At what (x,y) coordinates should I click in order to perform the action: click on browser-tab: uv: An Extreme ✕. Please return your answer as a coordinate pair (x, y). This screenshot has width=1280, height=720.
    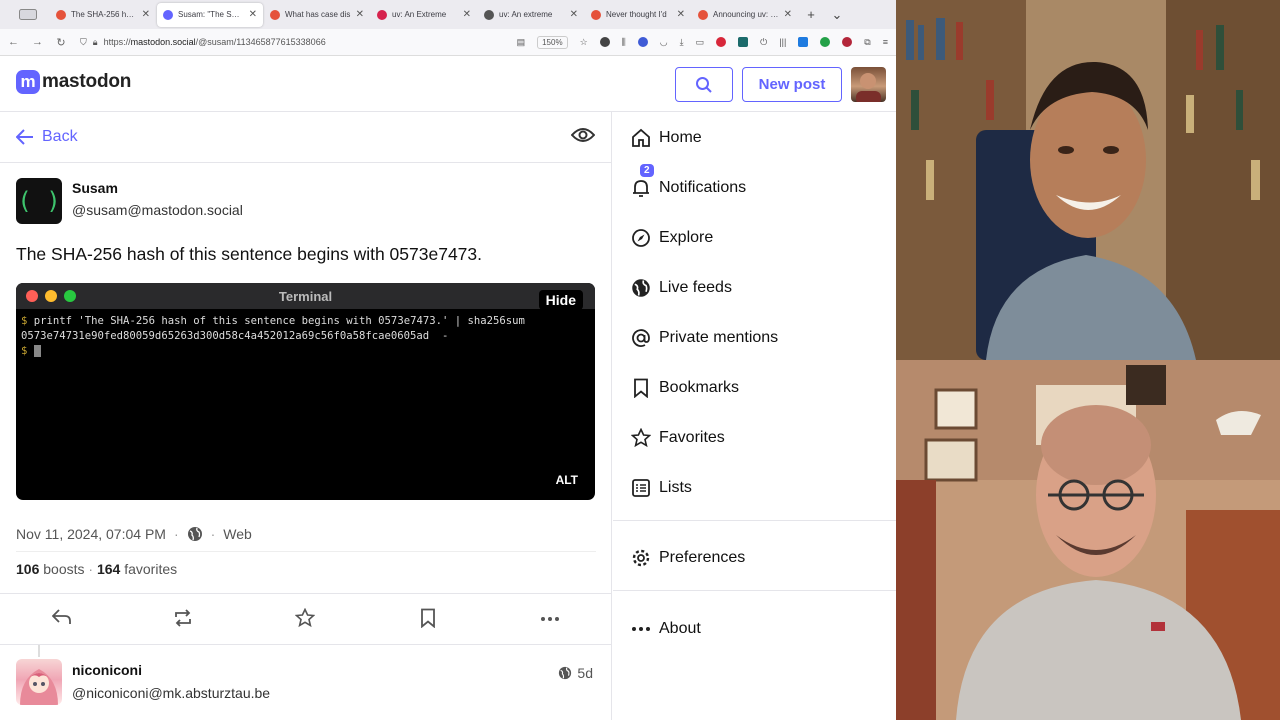
    Looking at the image, I should click on (424, 15).